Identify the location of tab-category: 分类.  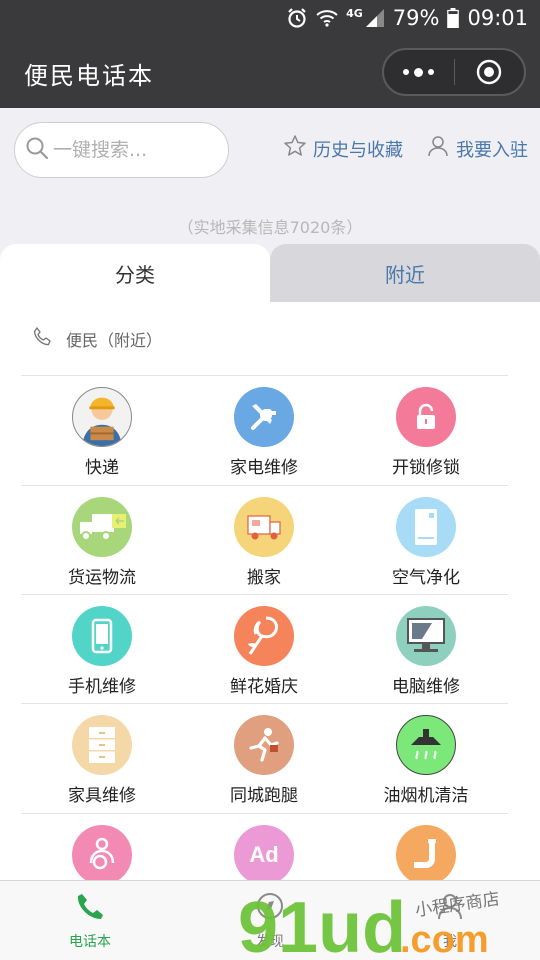
(135, 273).